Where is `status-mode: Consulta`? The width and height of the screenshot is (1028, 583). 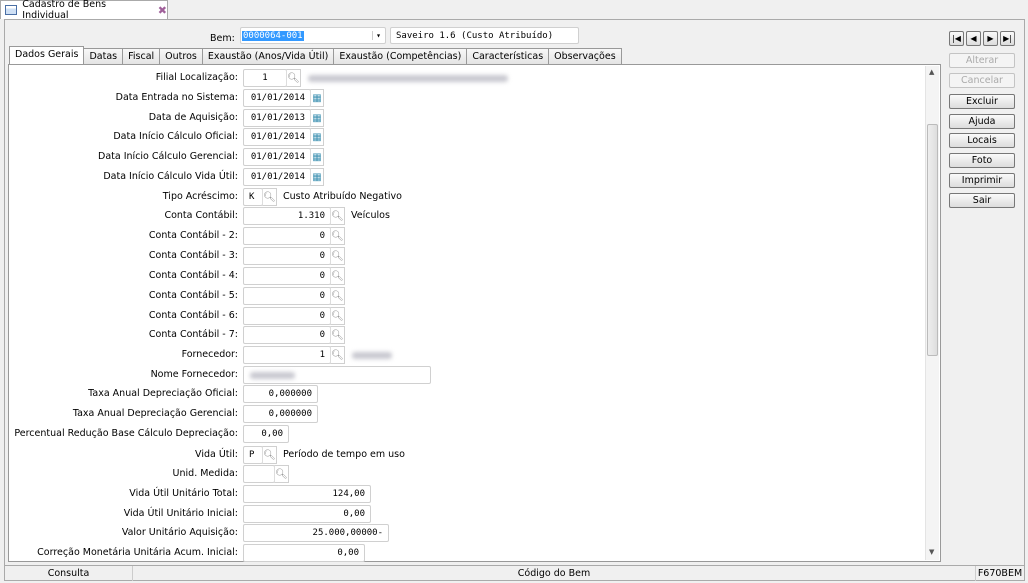 status-mode: Consulta is located at coordinates (69, 573).